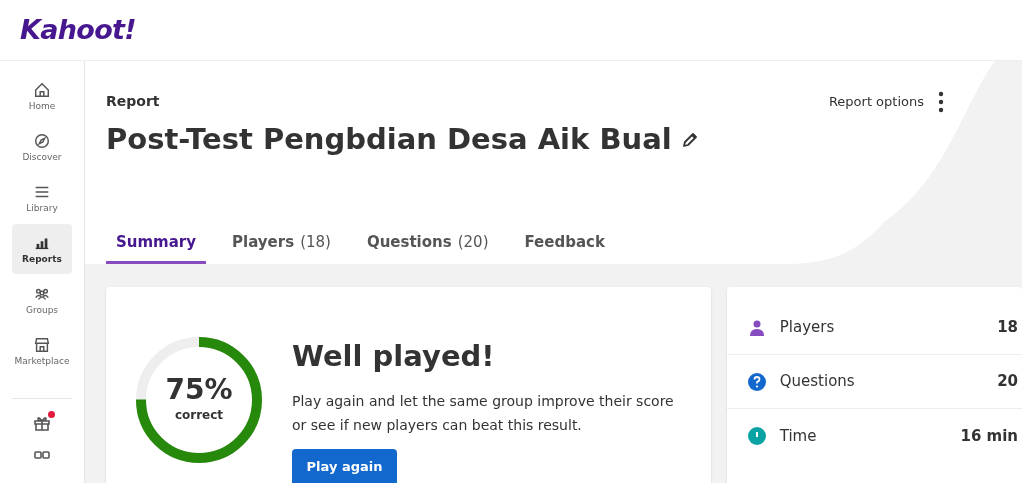 The width and height of the screenshot is (1022, 483). What do you see at coordinates (344, 465) in the screenshot?
I see `play-again-button: Play again` at bounding box center [344, 465].